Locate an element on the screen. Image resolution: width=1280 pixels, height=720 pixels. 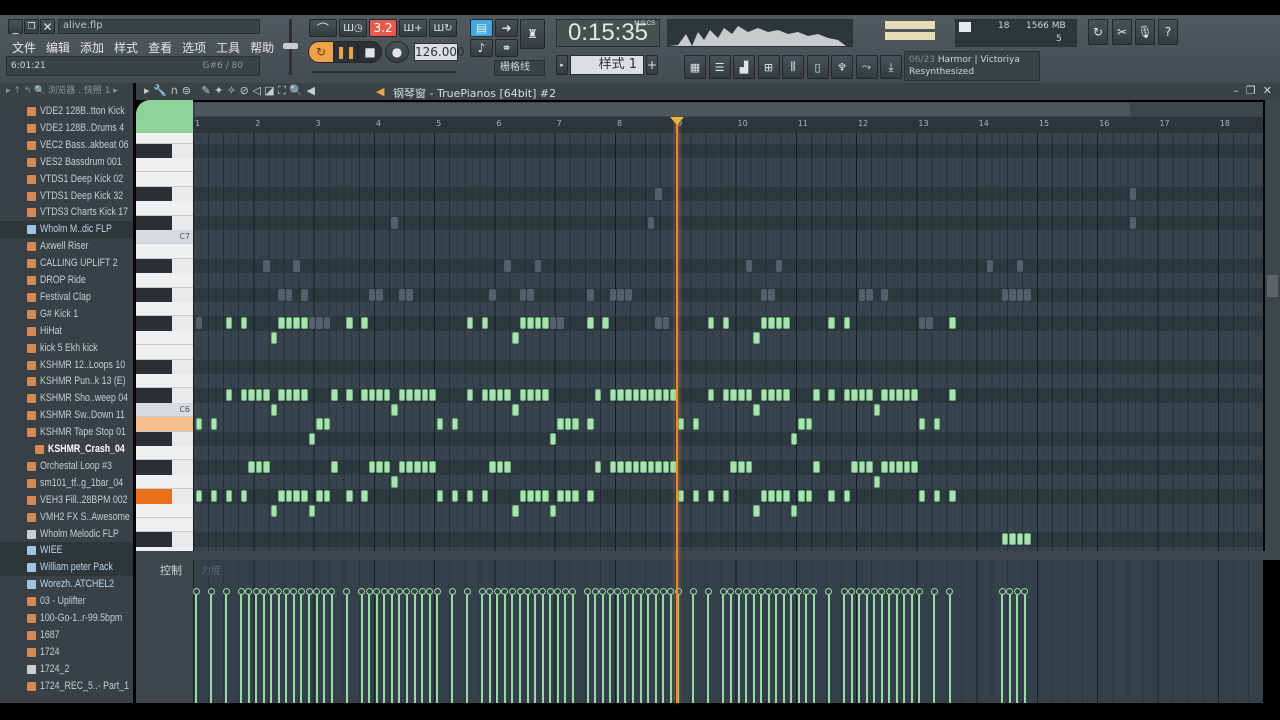
browser-item: KSHMR 12..Loops 10 is located at coordinates (66, 365).